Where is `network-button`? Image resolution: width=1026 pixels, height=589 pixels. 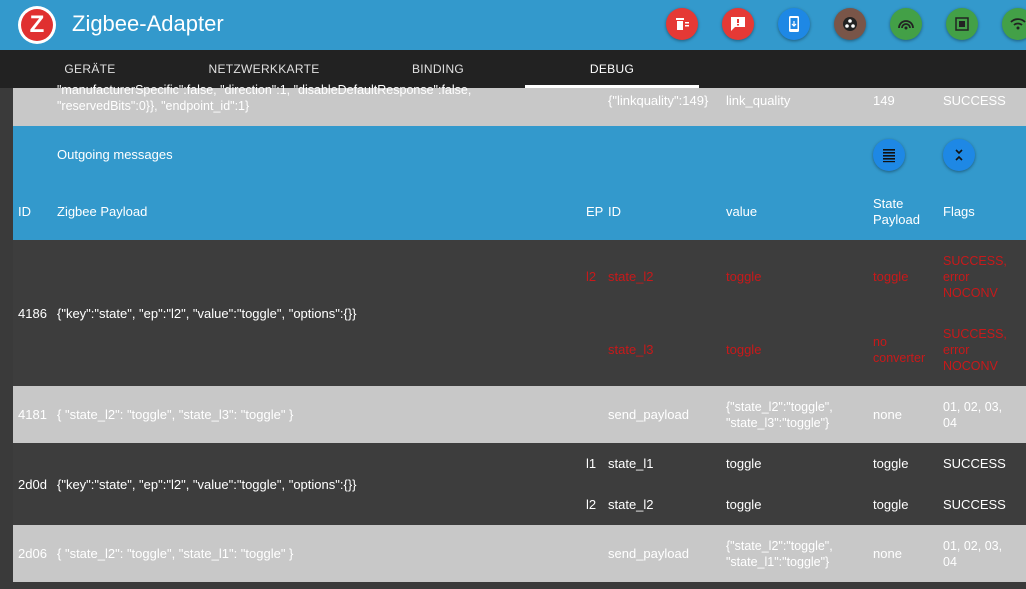
network-button is located at coordinates (850, 24).